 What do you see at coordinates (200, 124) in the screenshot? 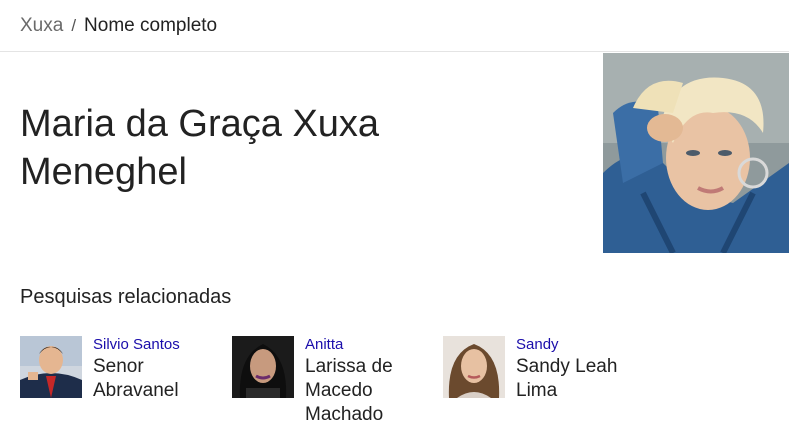
I see `answer-line-1: Maria da Graça Xuxa` at bounding box center [200, 124].